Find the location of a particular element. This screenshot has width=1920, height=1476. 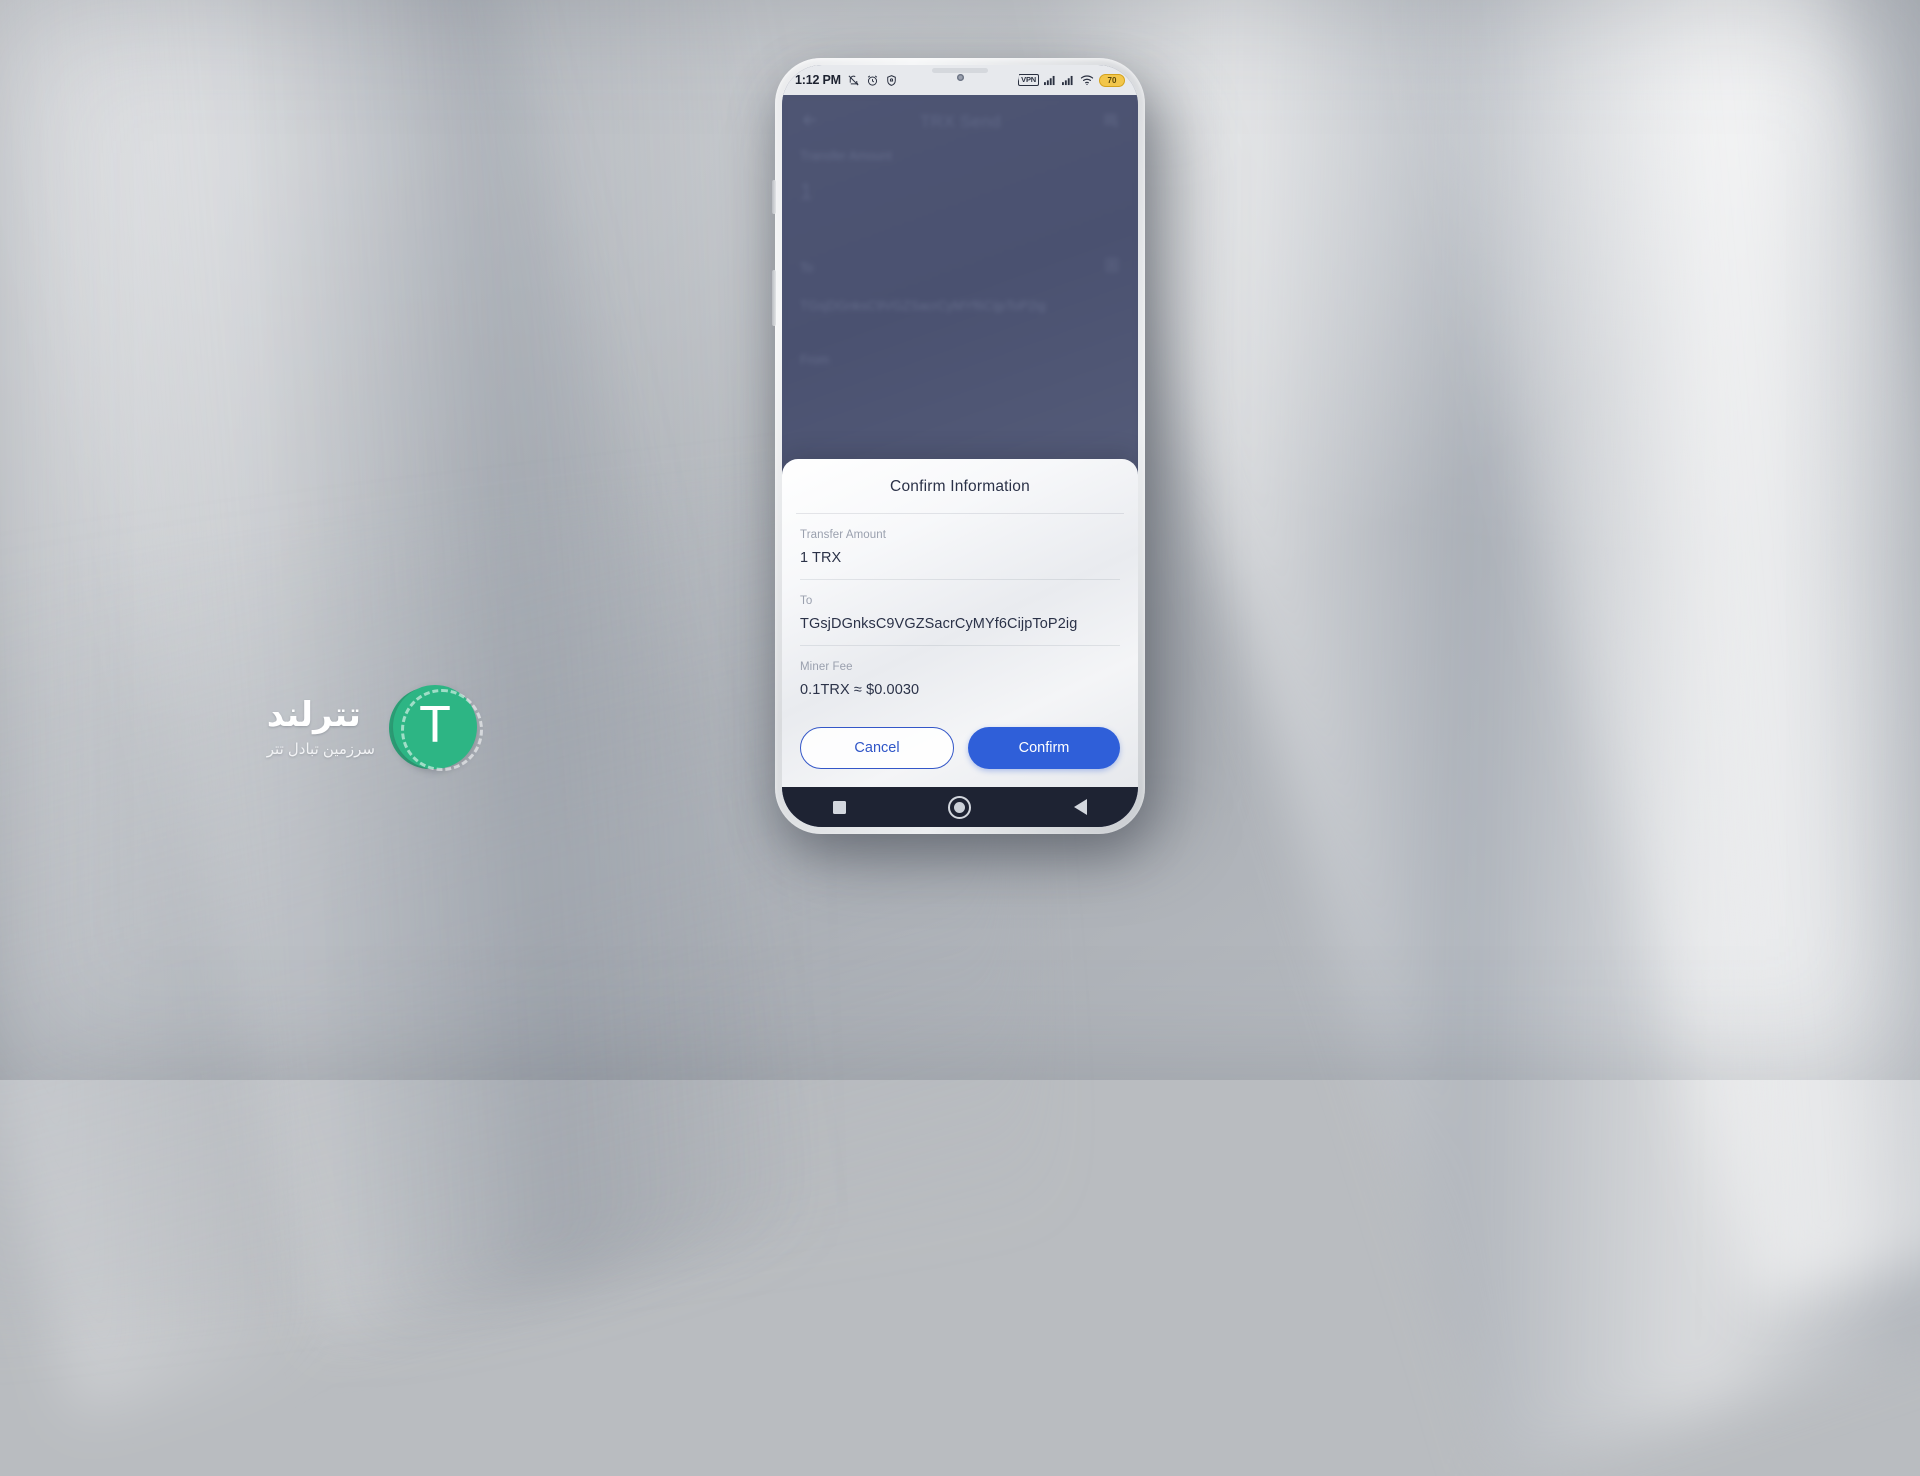

mute-icon is located at coordinates (853, 80).